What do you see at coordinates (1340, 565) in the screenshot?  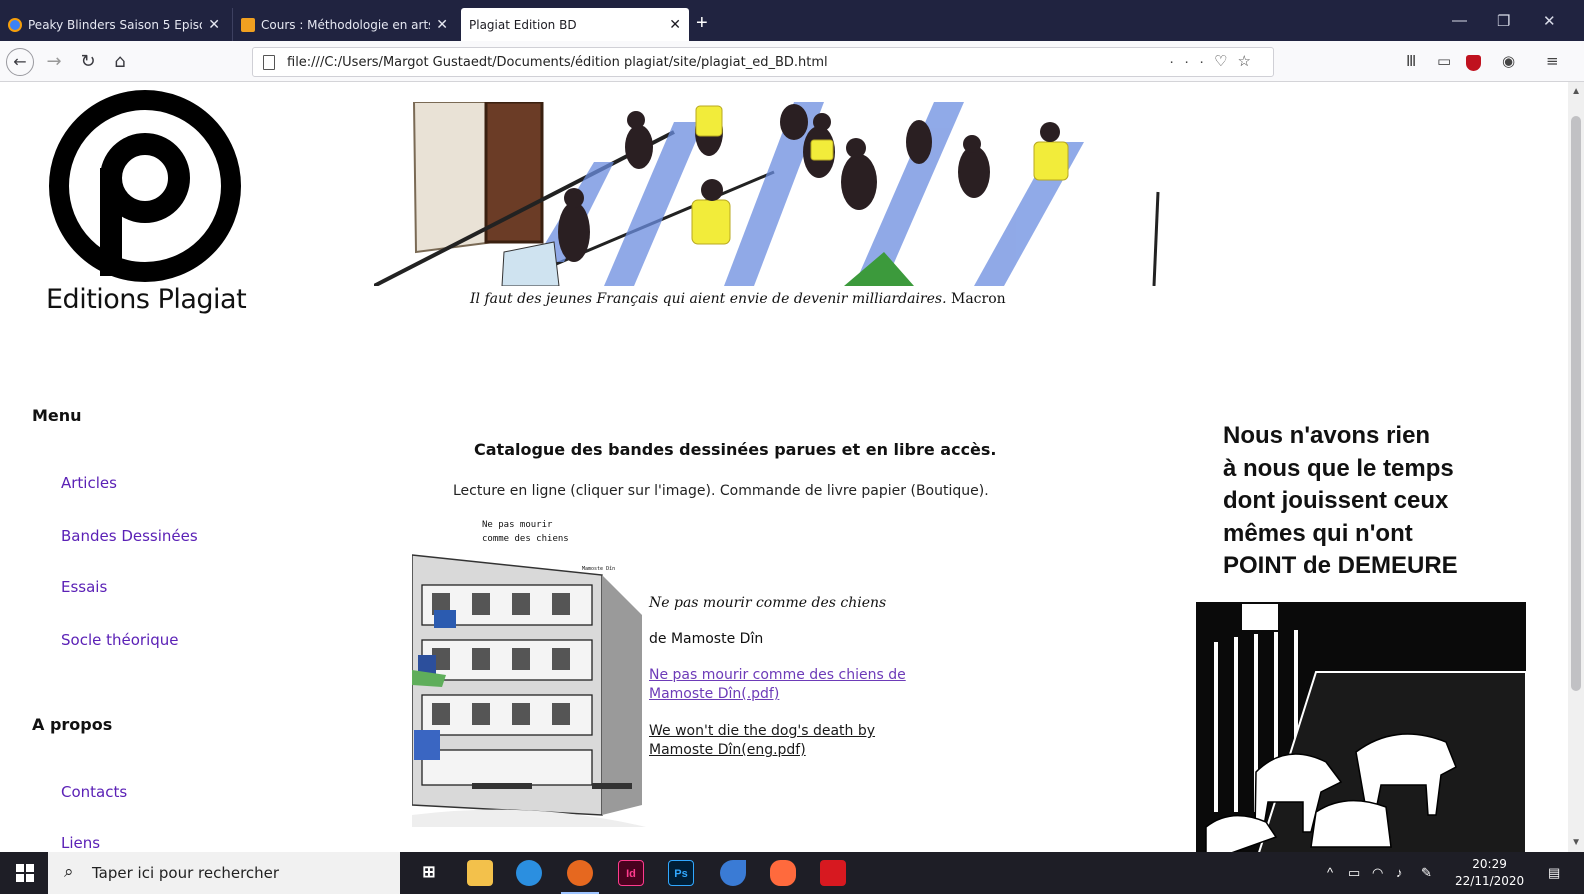 I see `poster-line: POINT de DEMEURE` at bounding box center [1340, 565].